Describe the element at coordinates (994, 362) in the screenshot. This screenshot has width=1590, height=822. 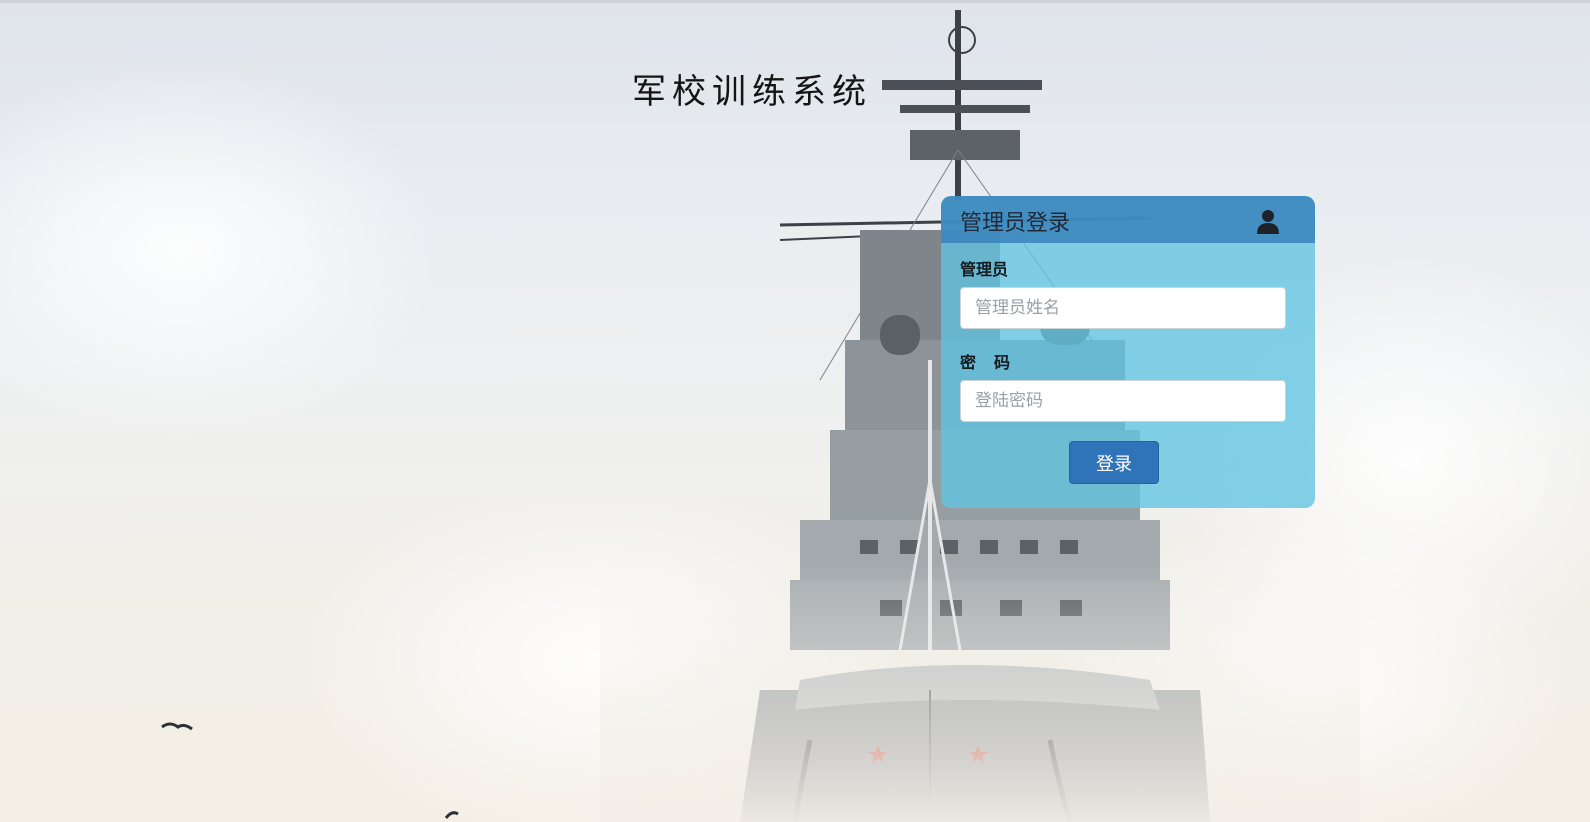
I see `password-label: 密码` at that location.